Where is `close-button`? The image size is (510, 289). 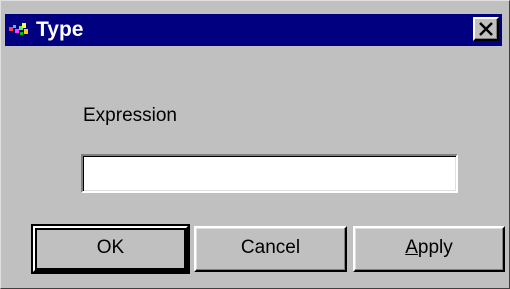
close-button is located at coordinates (486, 29).